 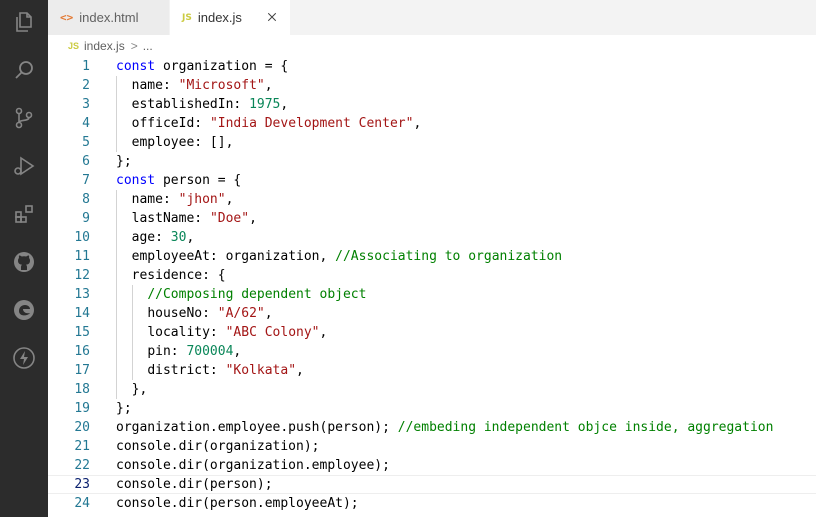 I want to click on code-token: "Doe", so click(x=229, y=218).